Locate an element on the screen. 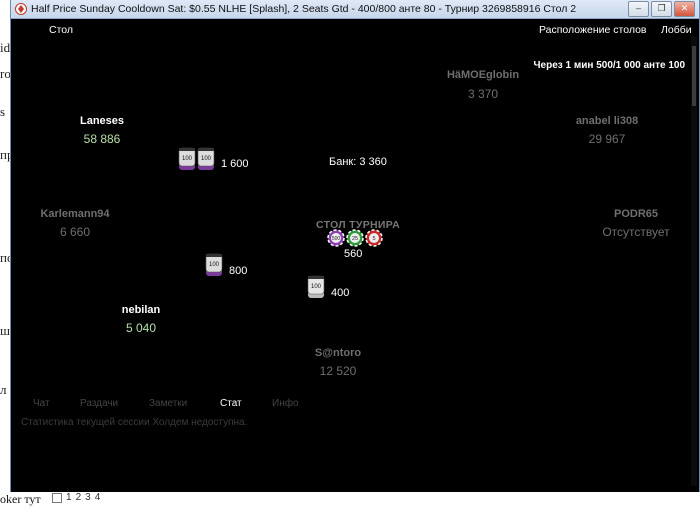  svg-text: 500 is located at coordinates (336, 239).